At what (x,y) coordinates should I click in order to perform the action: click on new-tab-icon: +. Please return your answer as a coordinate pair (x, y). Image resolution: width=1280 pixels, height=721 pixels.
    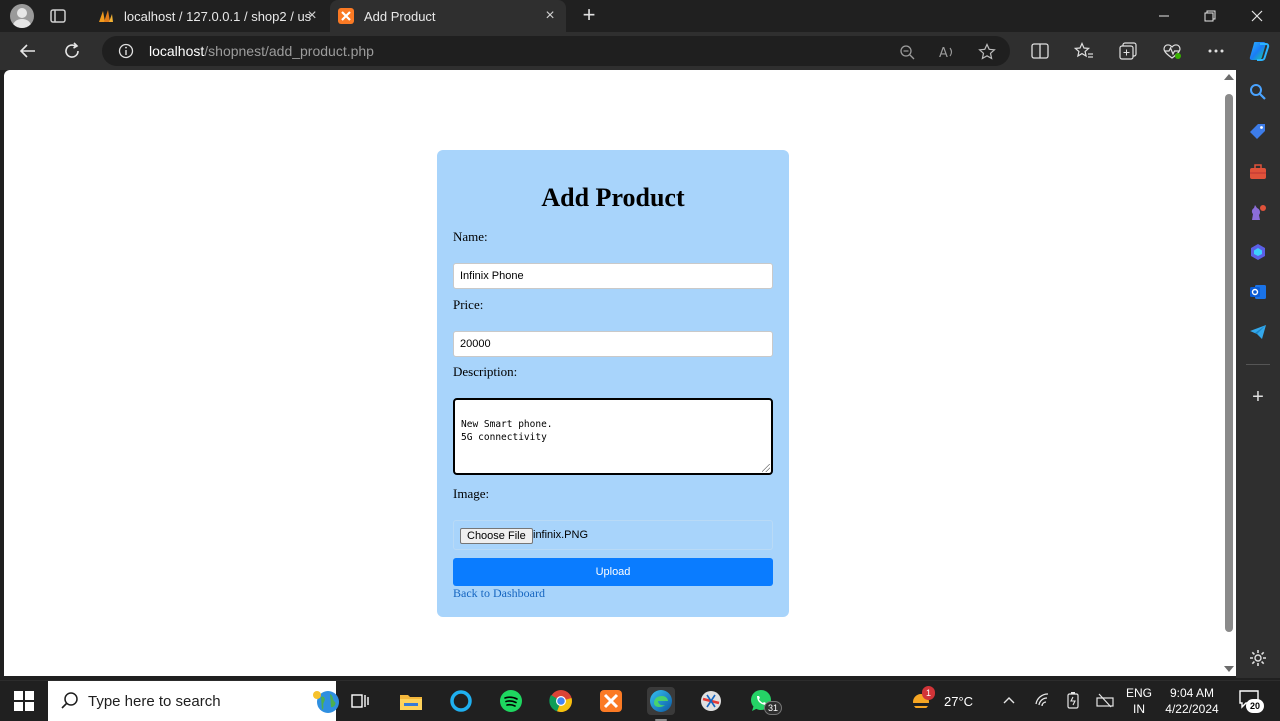
    Looking at the image, I should click on (589, 16).